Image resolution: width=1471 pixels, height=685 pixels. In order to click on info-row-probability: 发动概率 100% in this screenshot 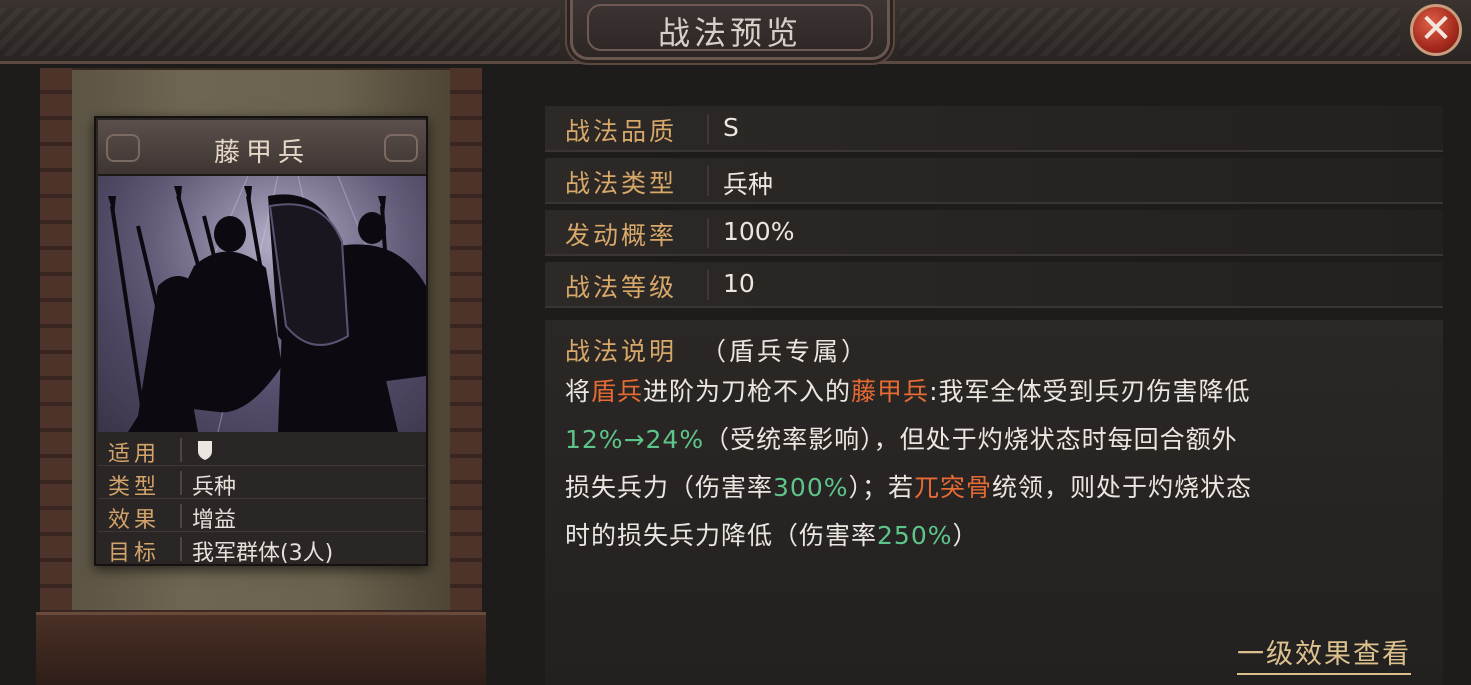, I will do `click(994, 233)`.